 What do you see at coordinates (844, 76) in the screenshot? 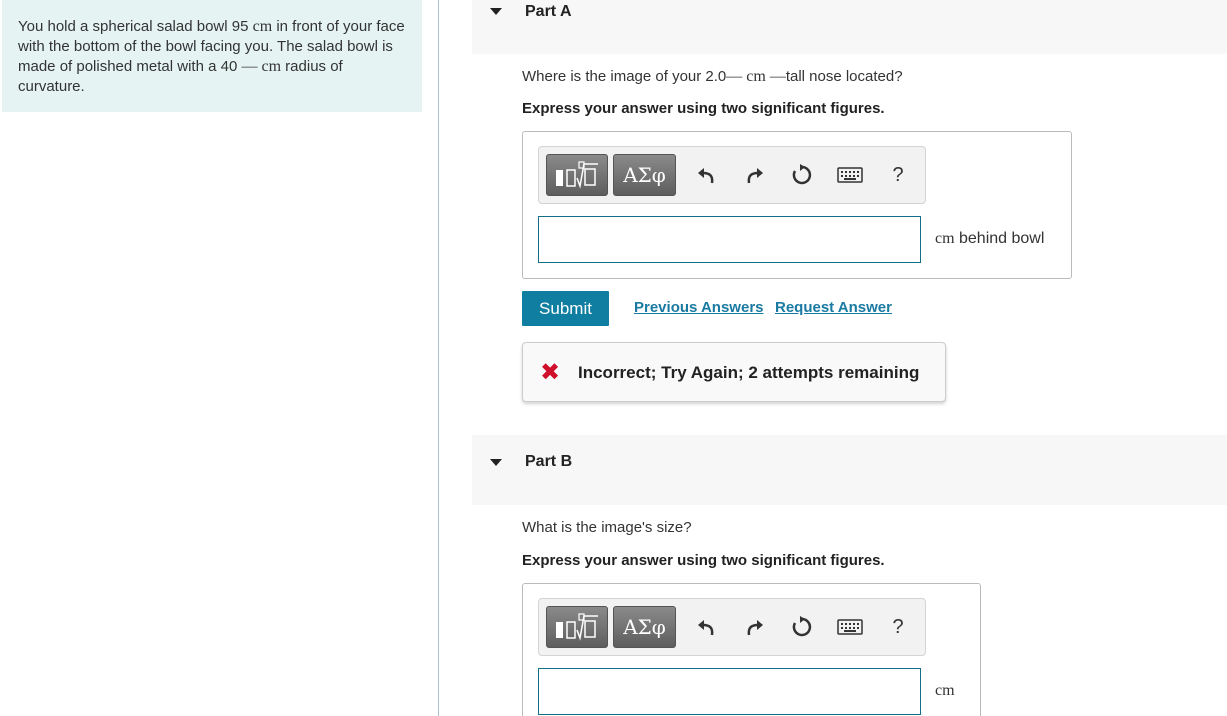
I see `part-a-question-text-2: tall nose located?` at bounding box center [844, 76].